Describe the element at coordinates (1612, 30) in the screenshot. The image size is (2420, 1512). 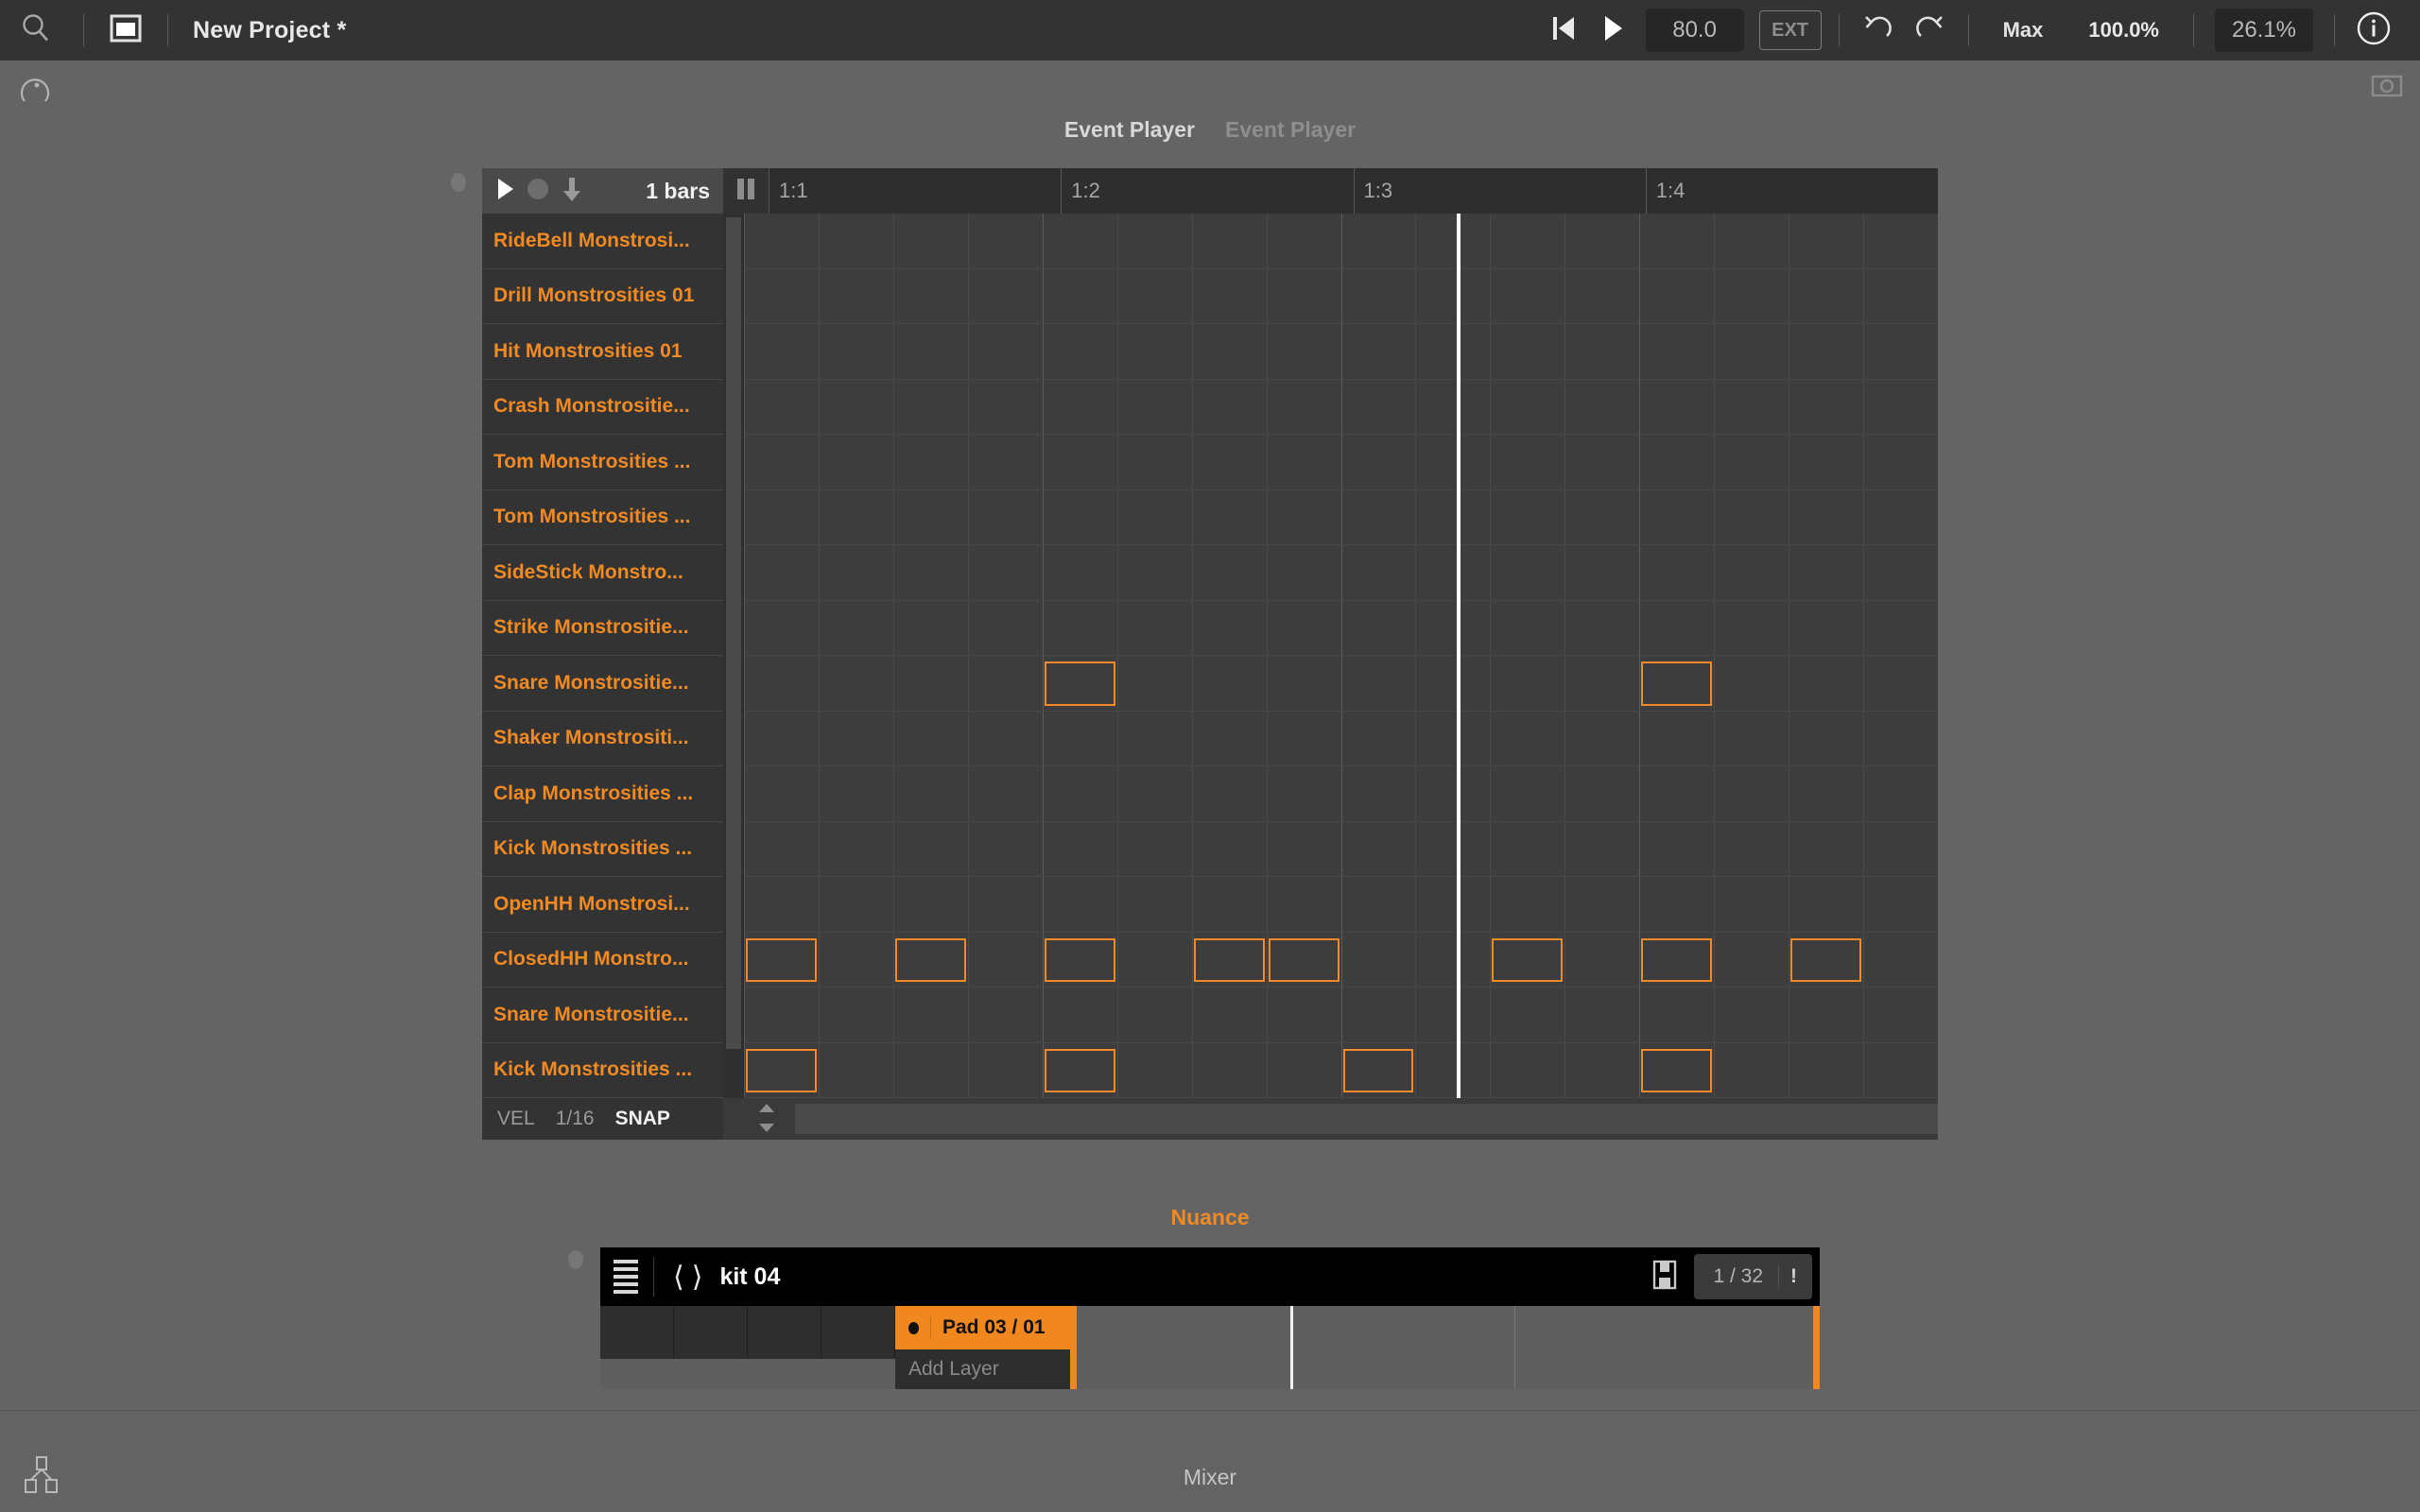
I see `play-button` at that location.